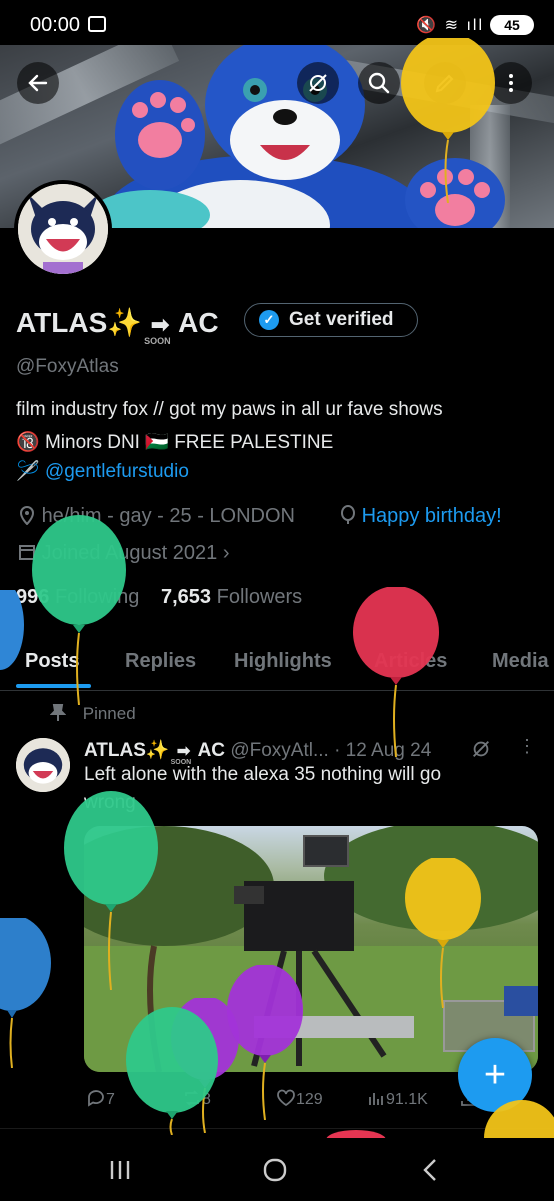 The height and width of the screenshot is (1201, 554). What do you see at coordinates (27, 552) in the screenshot?
I see `calendar-icon` at bounding box center [27, 552].